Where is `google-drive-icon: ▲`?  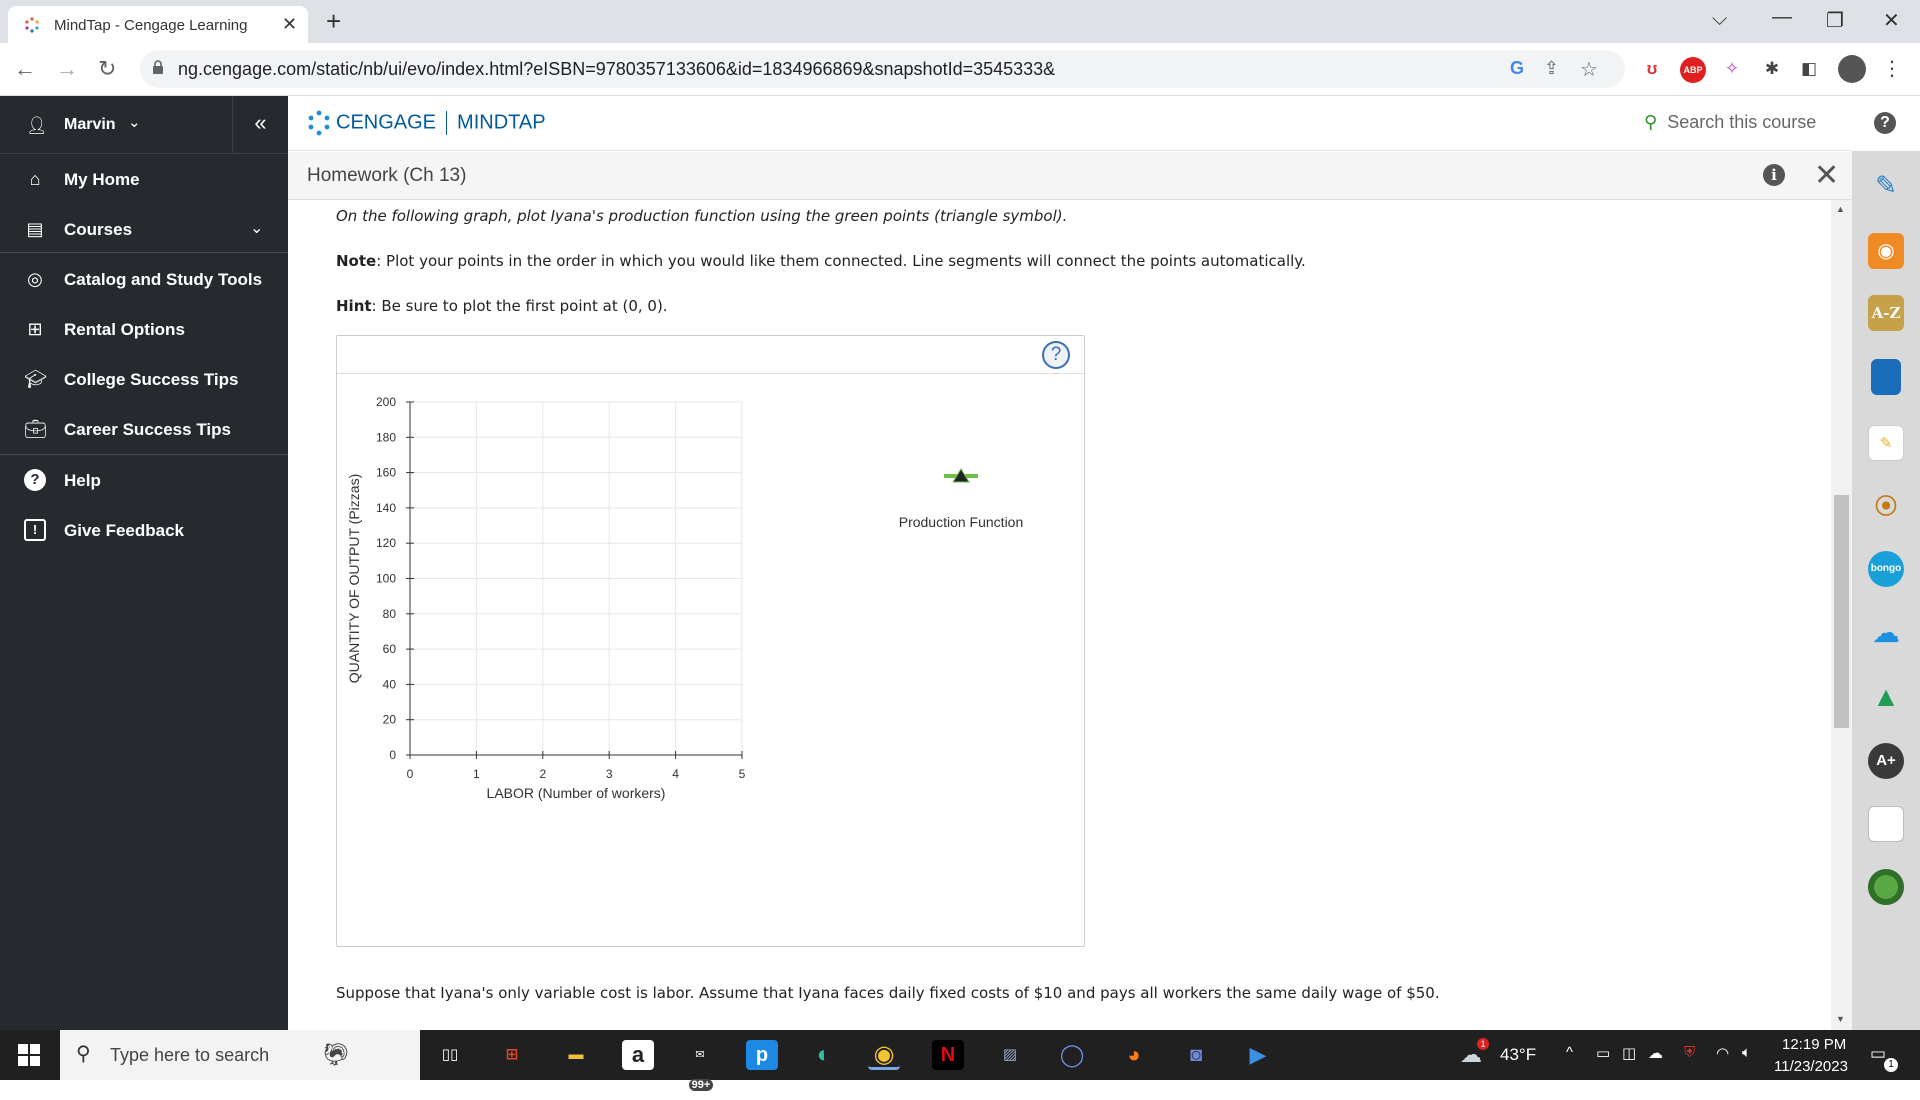 google-drive-icon: ▲ is located at coordinates (1886, 697).